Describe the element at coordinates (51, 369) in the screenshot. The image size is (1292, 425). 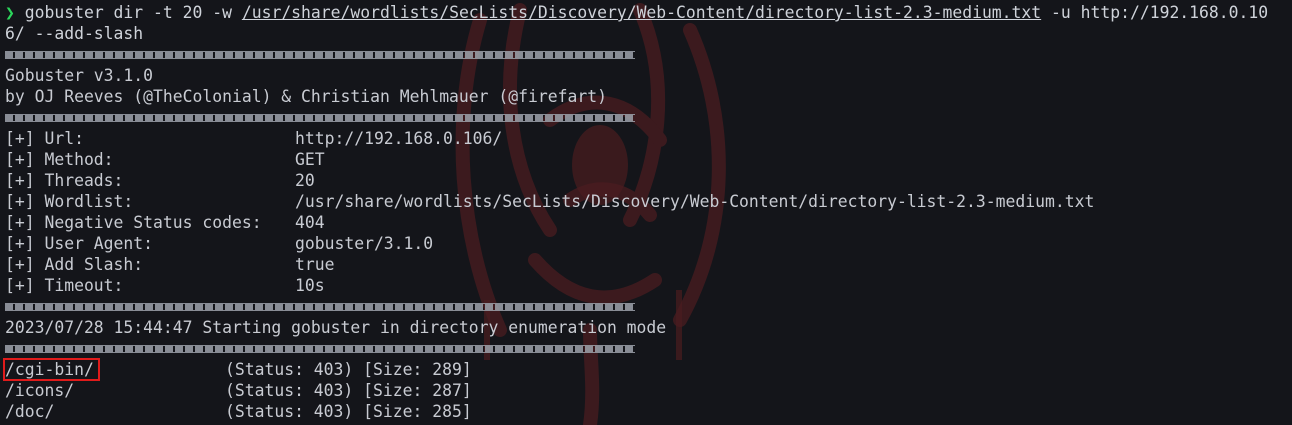
I see `result-path-highlighted: /cgi-bin/` at that location.